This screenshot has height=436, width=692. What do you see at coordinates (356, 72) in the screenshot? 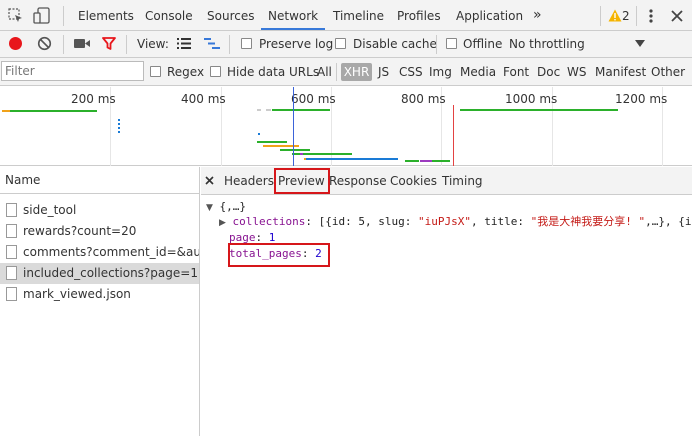
I see `filter-type-xhr: XHR` at bounding box center [356, 72].